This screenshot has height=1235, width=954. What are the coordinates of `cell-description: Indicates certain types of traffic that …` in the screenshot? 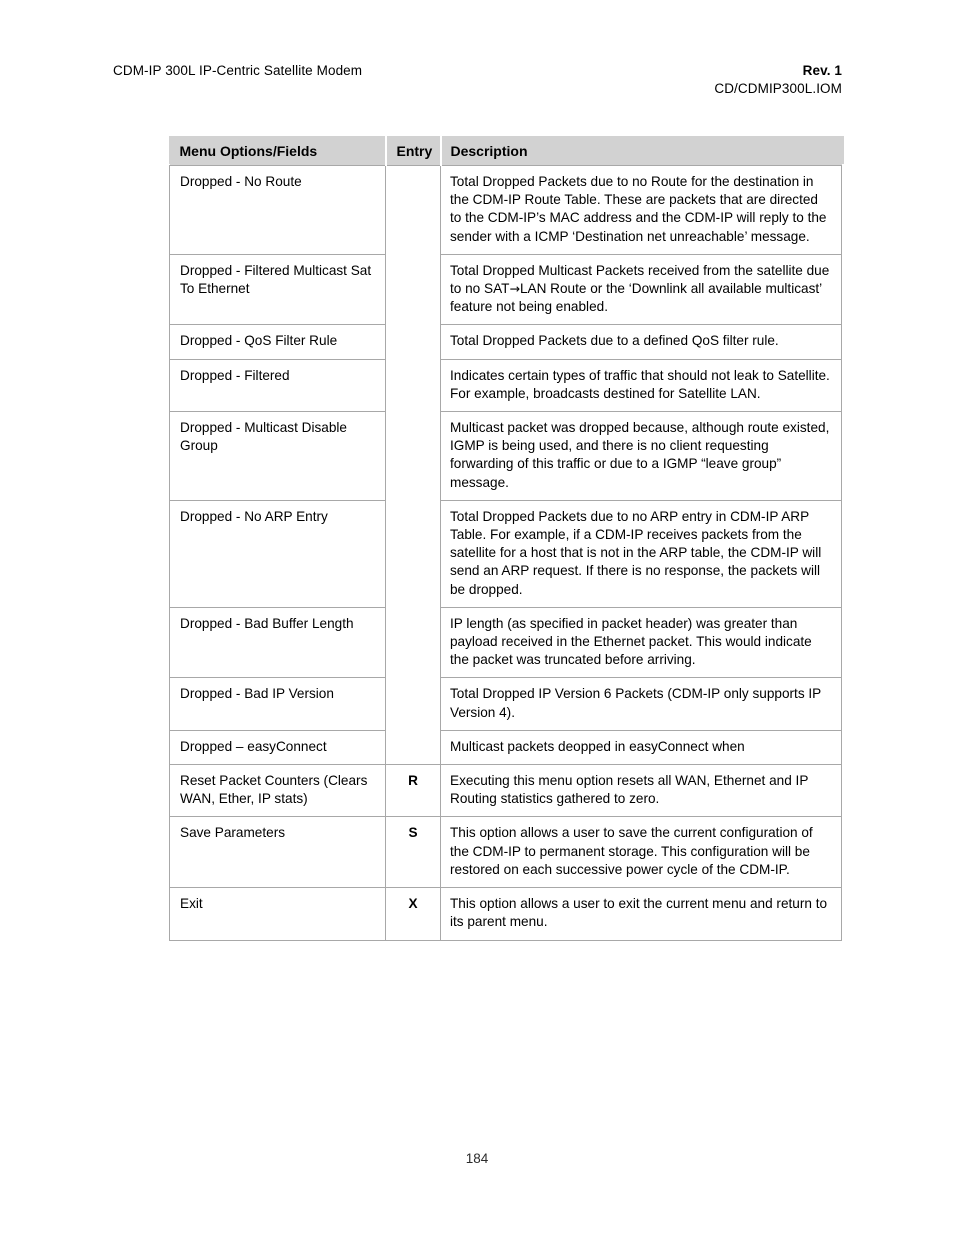 It's located at (641, 385).